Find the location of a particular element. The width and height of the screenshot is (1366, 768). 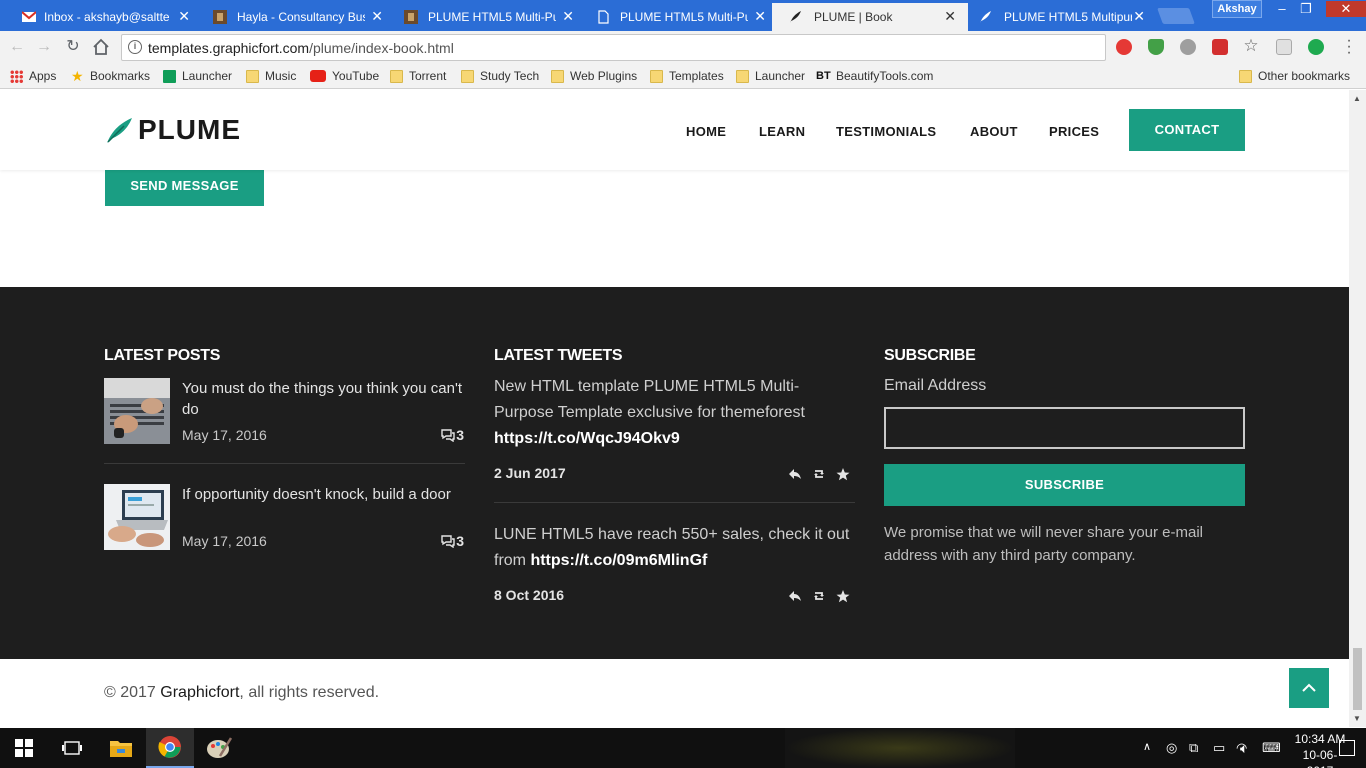

back-icon: ← is located at coordinates (17, 47).